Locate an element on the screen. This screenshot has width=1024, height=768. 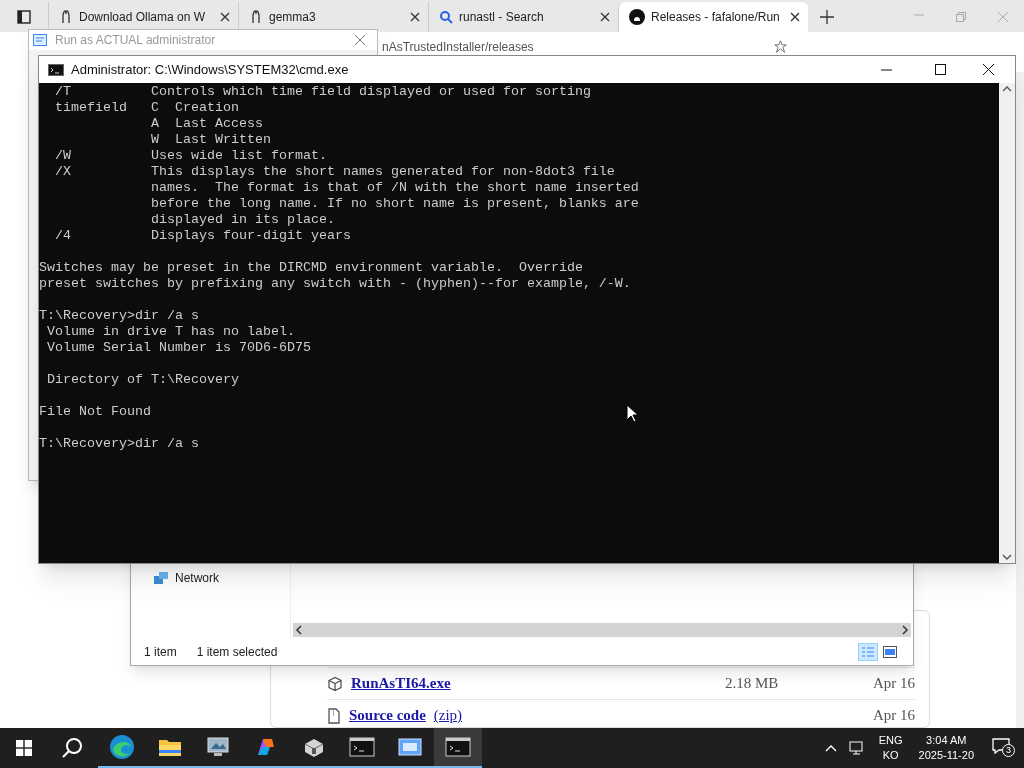
window-title: Administrator: C:\Windows\SYSTEM32\cmd.exe is located at coordinates (210, 69).